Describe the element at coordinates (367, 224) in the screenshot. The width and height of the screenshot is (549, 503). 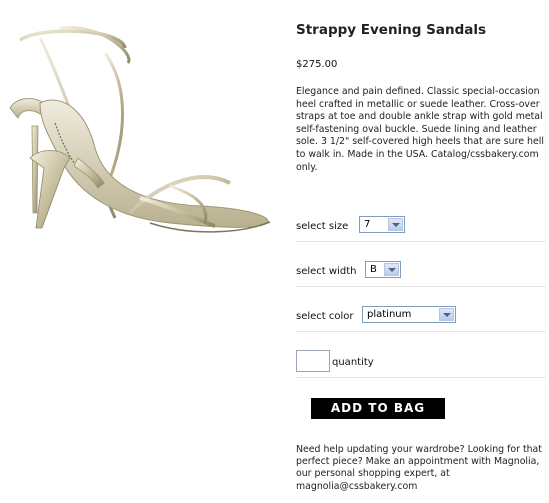
I see `size-value: 7` at that location.